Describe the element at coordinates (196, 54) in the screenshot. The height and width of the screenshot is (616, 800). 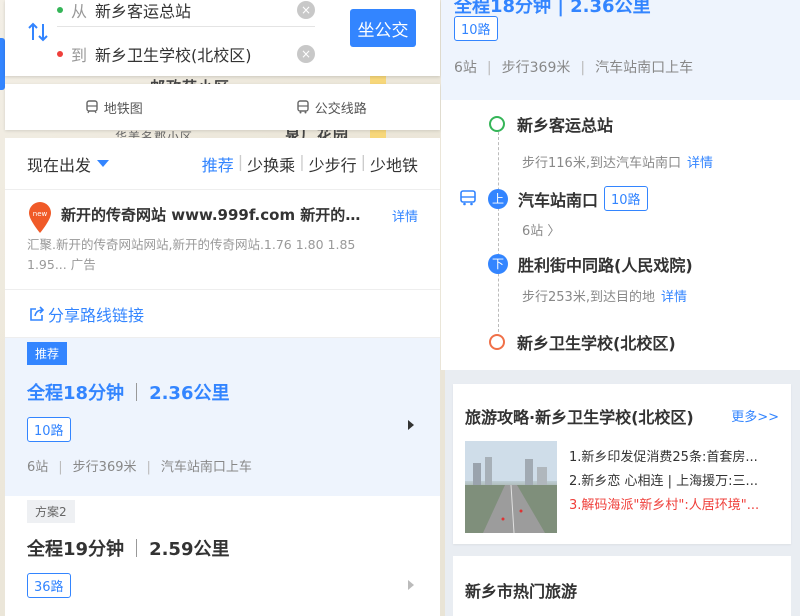
I see `destination-input: 新乡卫生学校(北校区)` at that location.